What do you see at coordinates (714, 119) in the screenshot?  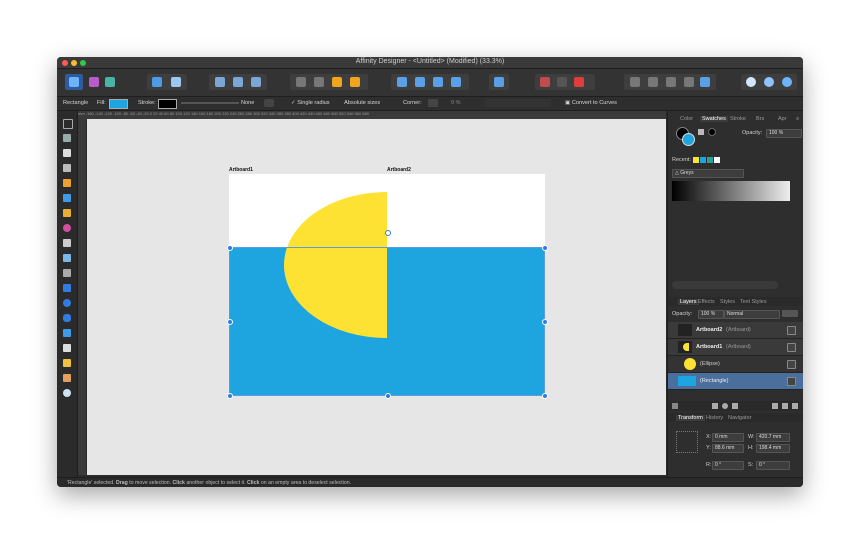 I see `tab-swatches: Swatches` at bounding box center [714, 119].